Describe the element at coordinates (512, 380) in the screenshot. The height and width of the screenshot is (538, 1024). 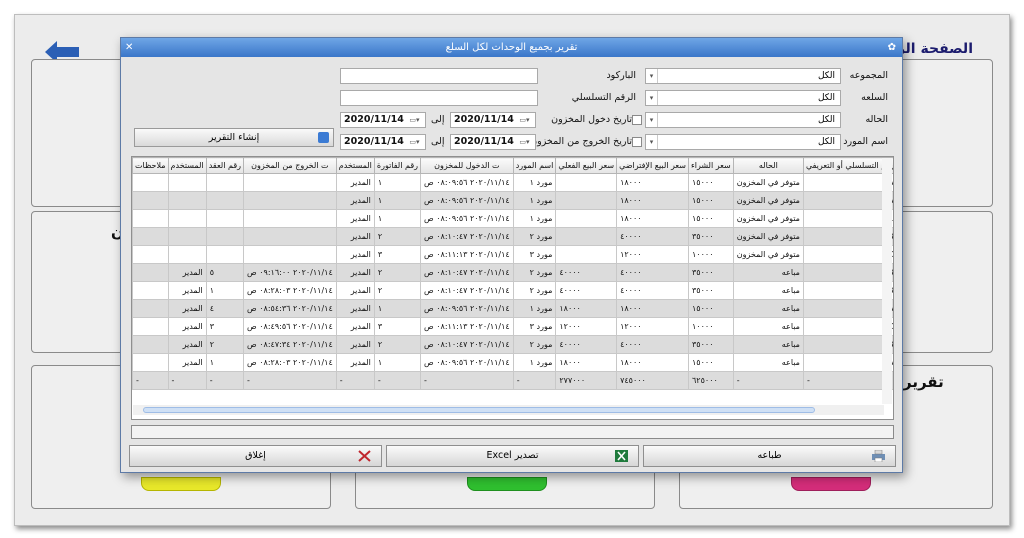
I see `table-row: ----٦٢٥٠٠٠٧٤٥٠٠٠٢٧٧٠٠٠--------` at that location.